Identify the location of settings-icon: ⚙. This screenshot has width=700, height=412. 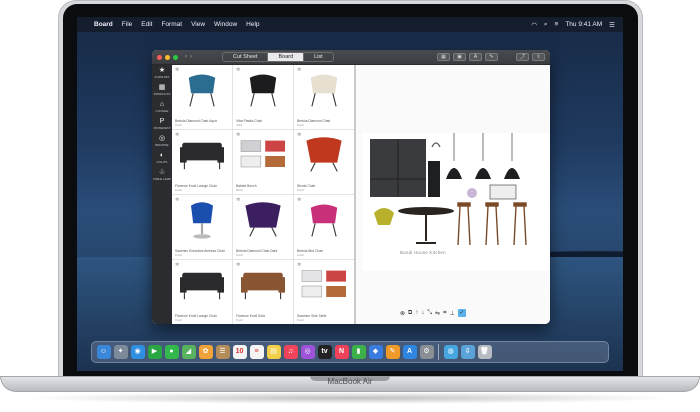
(426, 352).